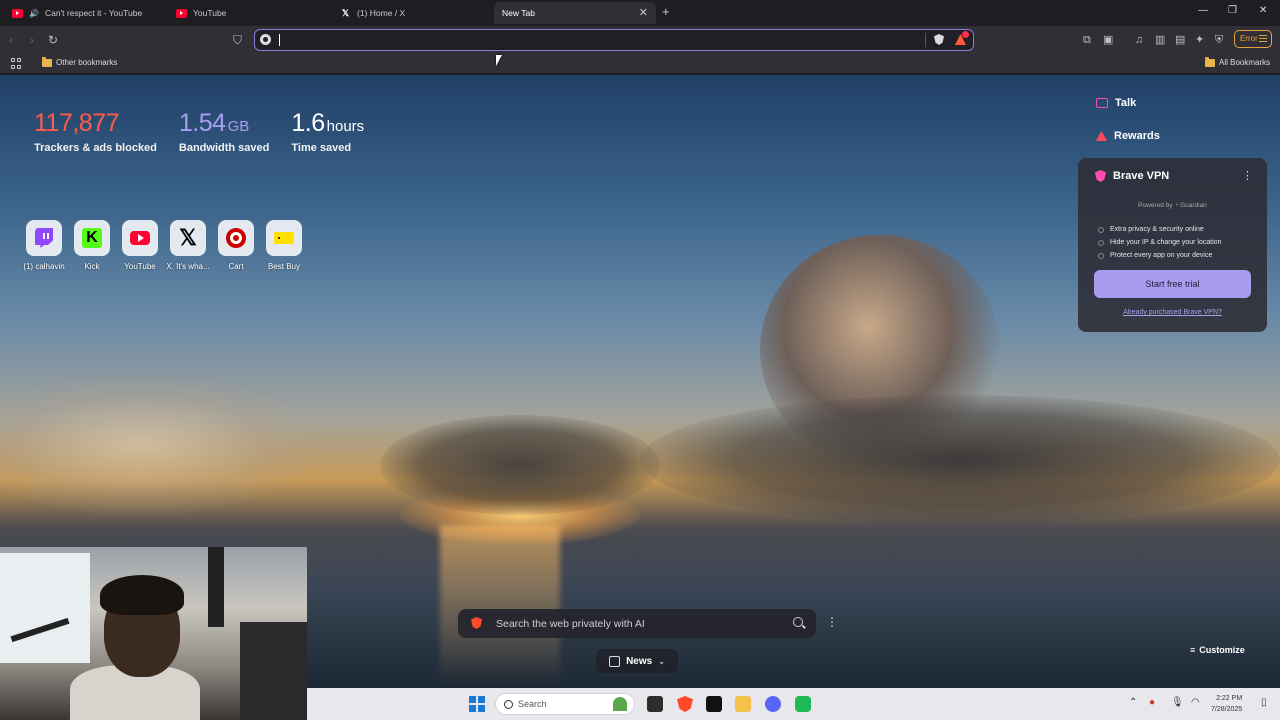  I want to click on news-button: News ⌄, so click(637, 661).